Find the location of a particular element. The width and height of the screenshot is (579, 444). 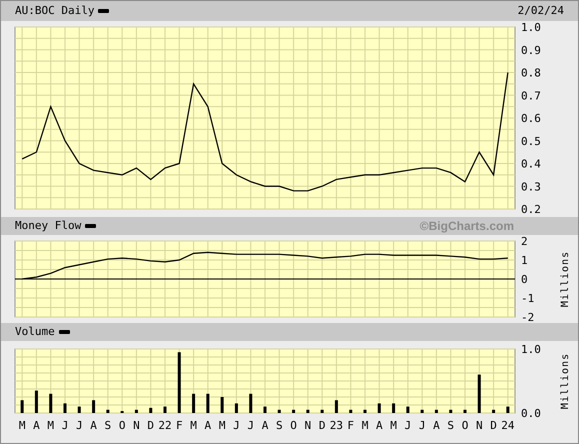

axis-tick-label: 0.5 is located at coordinates (531, 141).